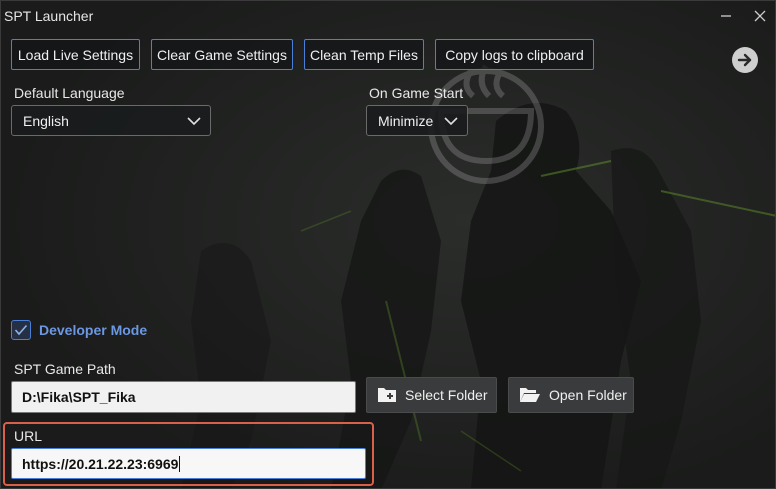 The image size is (776, 489). Describe the element at coordinates (75, 54) in the screenshot. I see `load-live-settings-button: Load Live Settings` at that location.